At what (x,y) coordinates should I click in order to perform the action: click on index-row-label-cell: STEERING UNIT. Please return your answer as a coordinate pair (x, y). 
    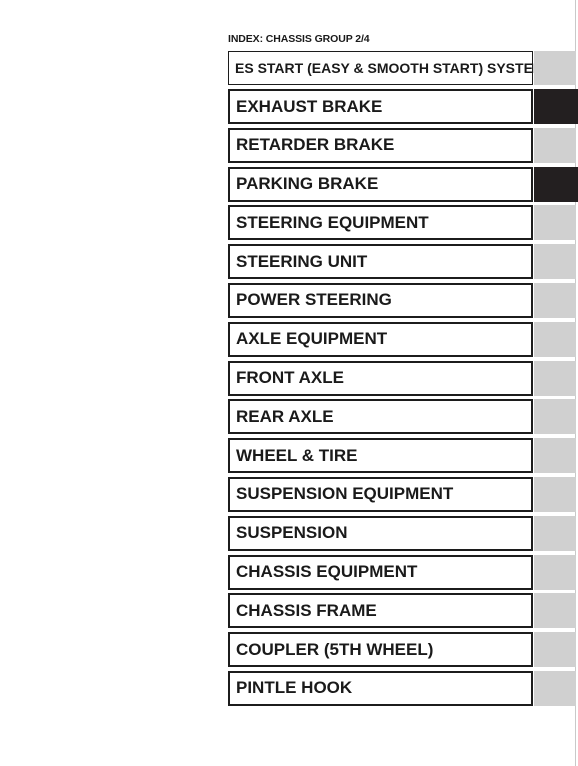
    Looking at the image, I should click on (380, 262).